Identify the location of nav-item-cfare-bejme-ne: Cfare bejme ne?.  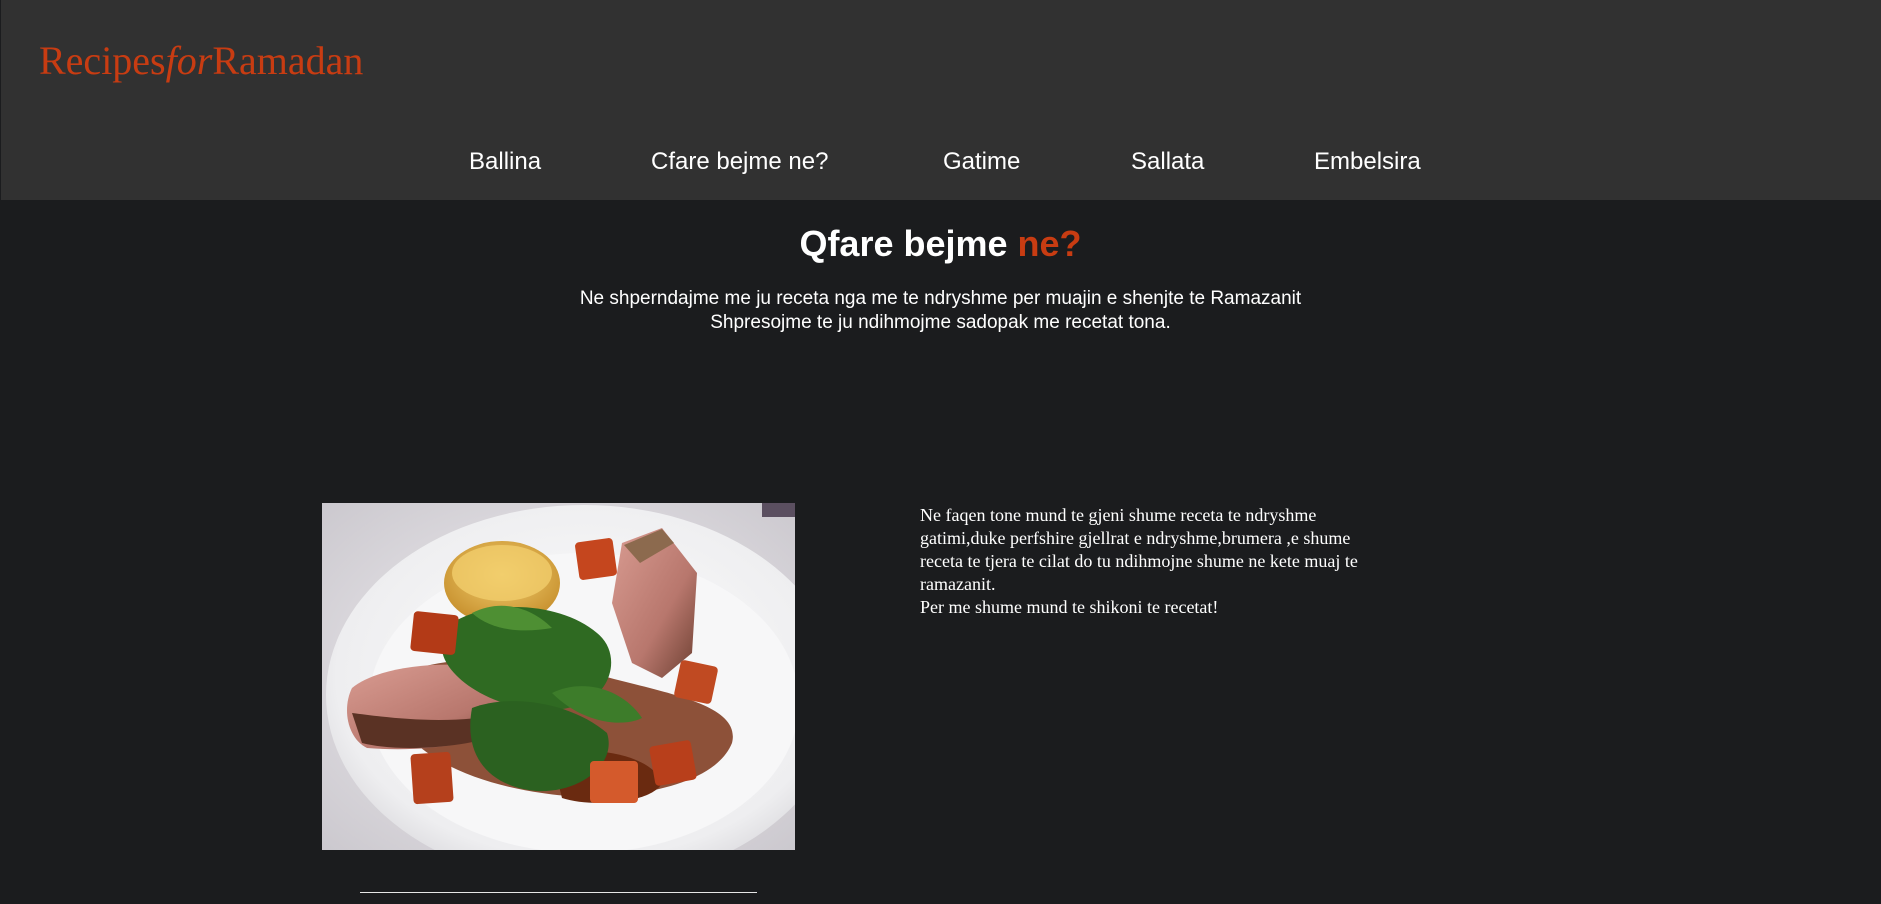
(739, 162).